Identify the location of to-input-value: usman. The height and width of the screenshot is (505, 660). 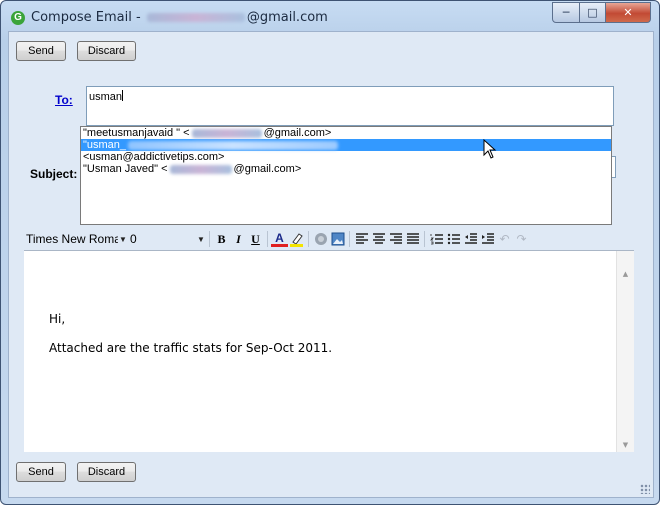
(106, 97).